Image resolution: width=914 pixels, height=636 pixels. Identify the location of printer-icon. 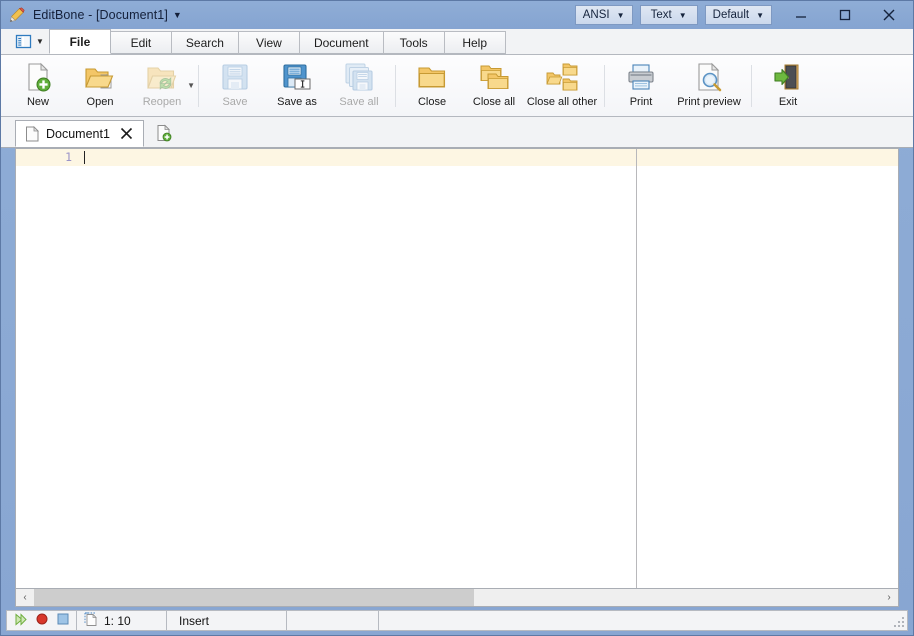
(641, 77).